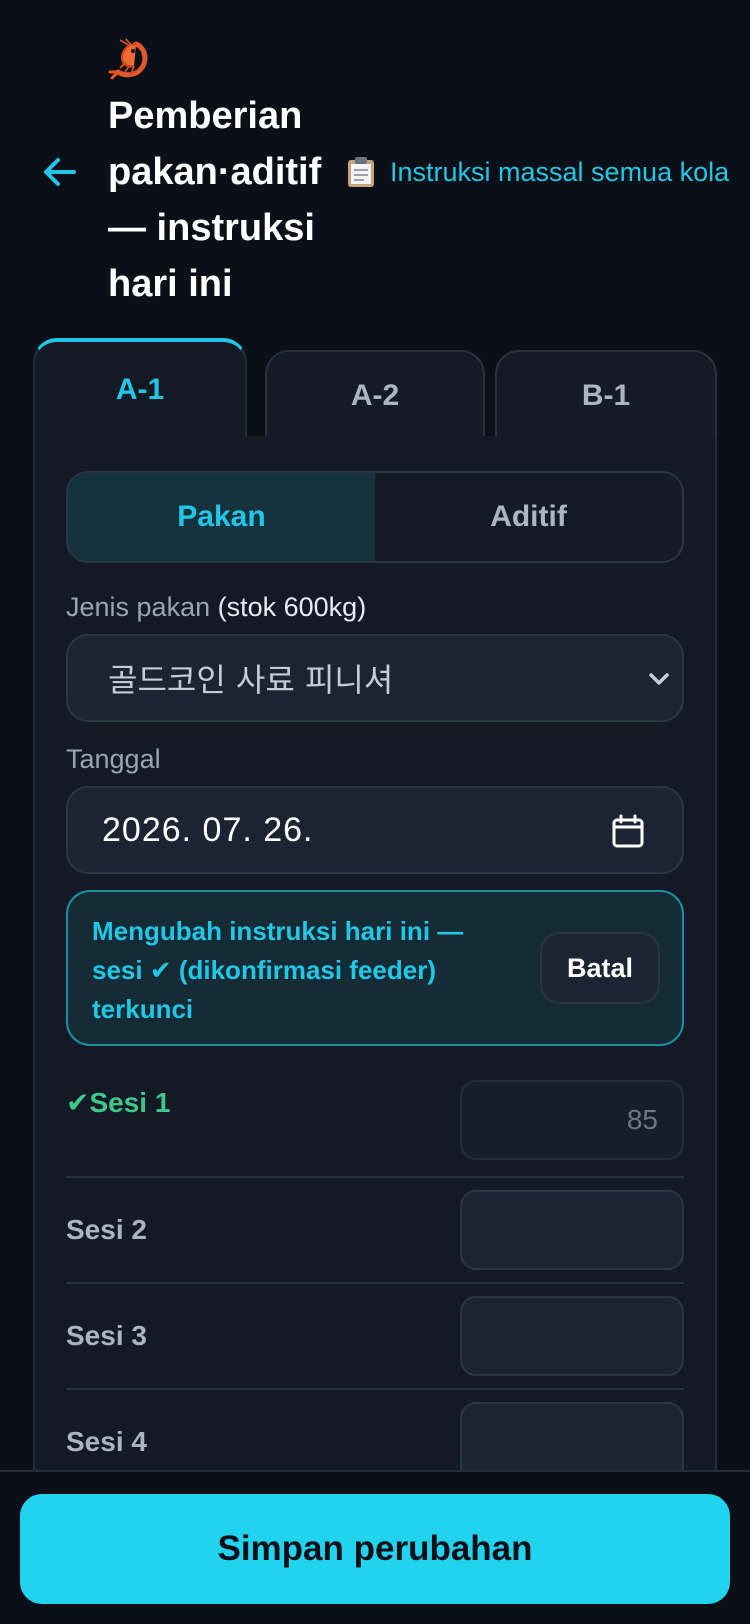  Describe the element at coordinates (600, 968) in the screenshot. I see `cancel-button: Batal` at that location.